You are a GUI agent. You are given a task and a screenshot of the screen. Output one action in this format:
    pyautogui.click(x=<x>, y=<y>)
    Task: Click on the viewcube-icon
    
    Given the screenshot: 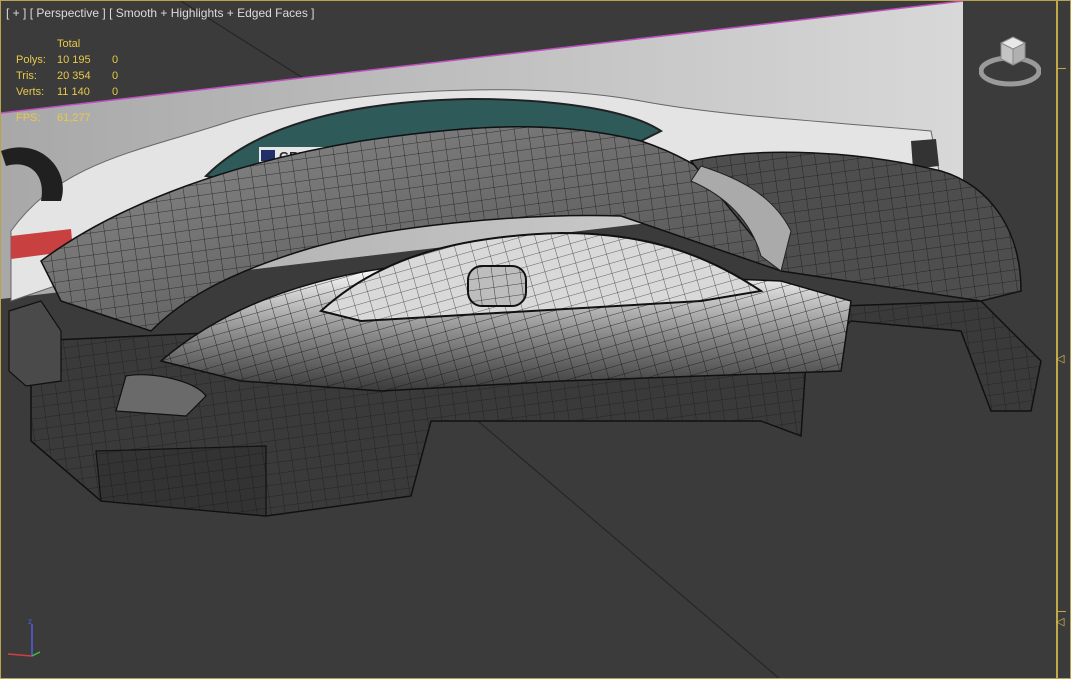 What is the action you would take?
    pyautogui.click(x=1010, y=61)
    